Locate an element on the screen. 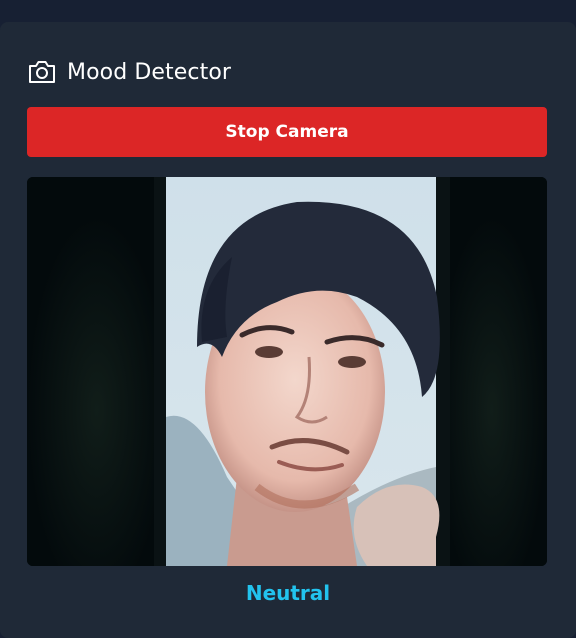 This screenshot has height=638, width=576. stop-camera-button: Stop Camera is located at coordinates (287, 132).